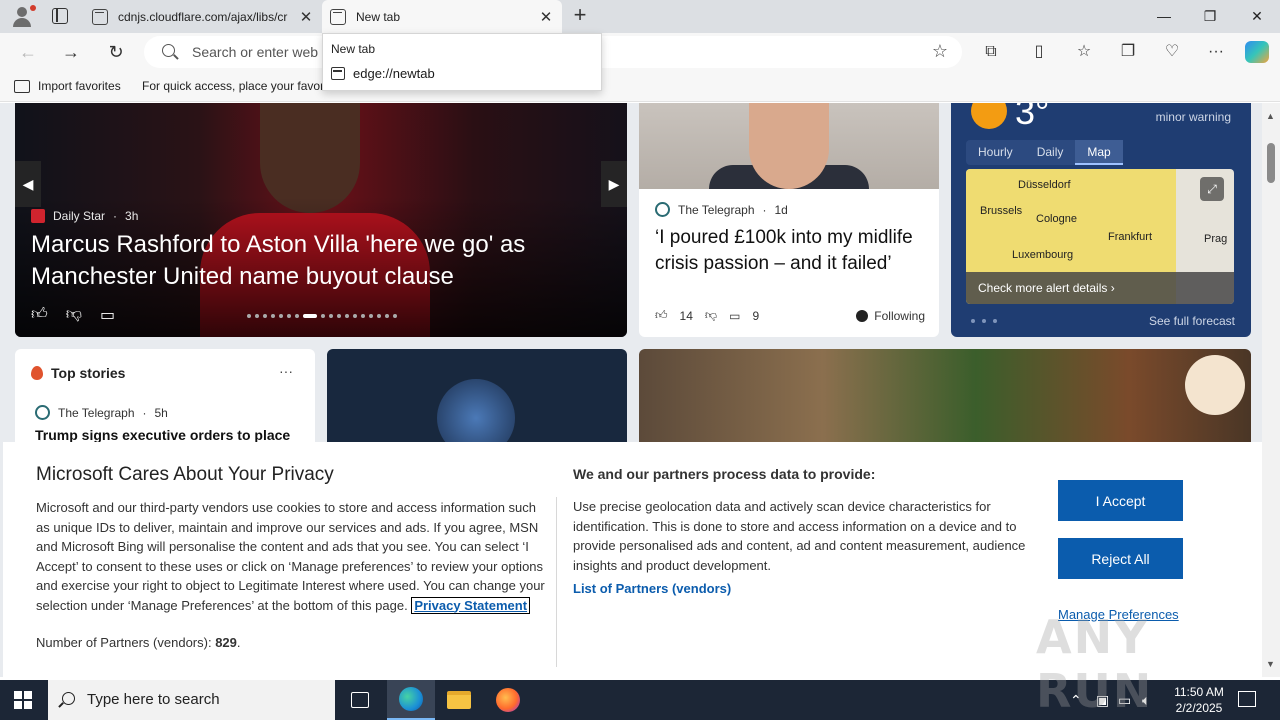 The width and height of the screenshot is (1280, 720). Describe the element at coordinates (790, 315) in the screenshot. I see `news-stats: 👍︎ 14 👎︎ ▭ 9 Following` at that location.